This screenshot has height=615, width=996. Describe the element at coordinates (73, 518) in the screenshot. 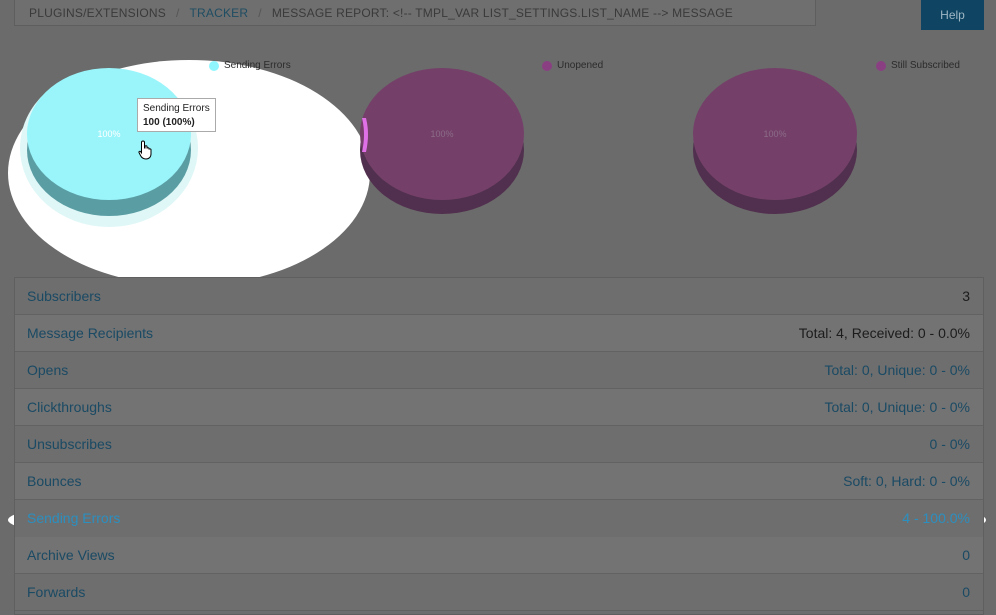

I see `row-label: Sending Errors` at that location.